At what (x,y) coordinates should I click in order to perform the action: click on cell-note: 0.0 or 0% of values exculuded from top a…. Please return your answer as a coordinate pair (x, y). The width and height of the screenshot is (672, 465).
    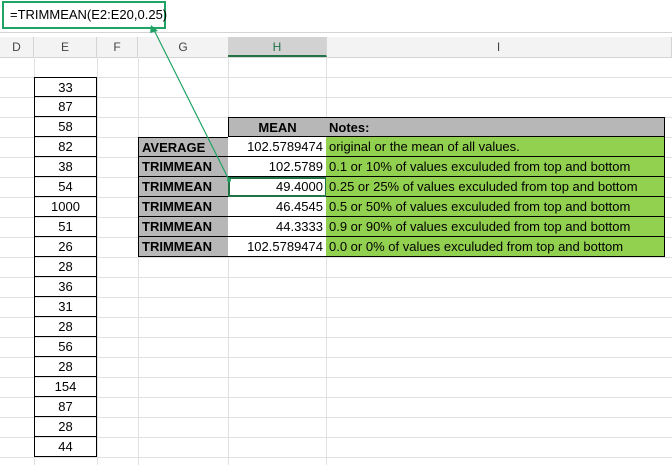
    Looking at the image, I should click on (495, 247).